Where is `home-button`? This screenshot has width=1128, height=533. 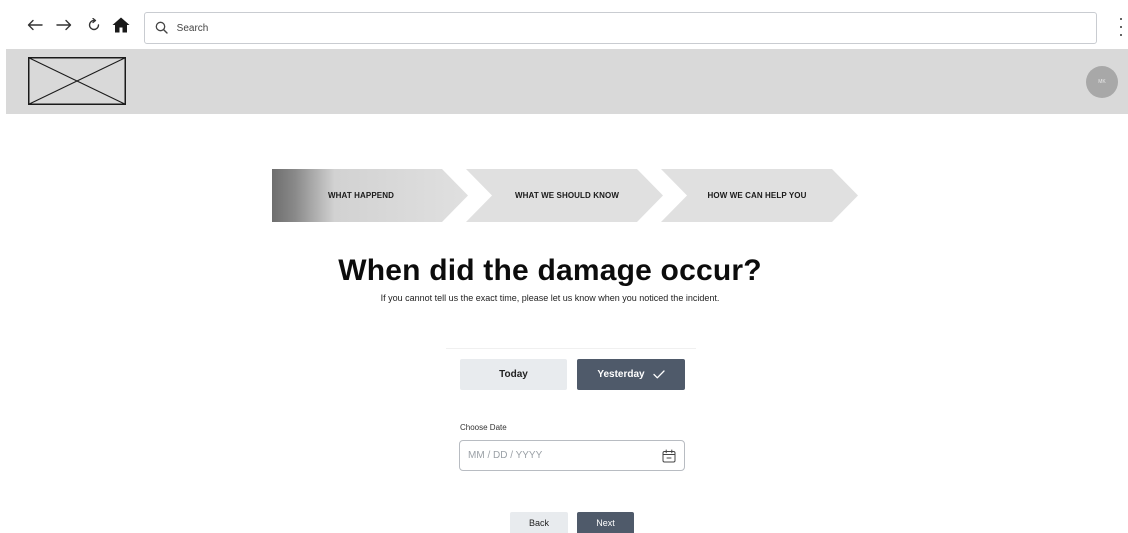
home-button is located at coordinates (121, 25).